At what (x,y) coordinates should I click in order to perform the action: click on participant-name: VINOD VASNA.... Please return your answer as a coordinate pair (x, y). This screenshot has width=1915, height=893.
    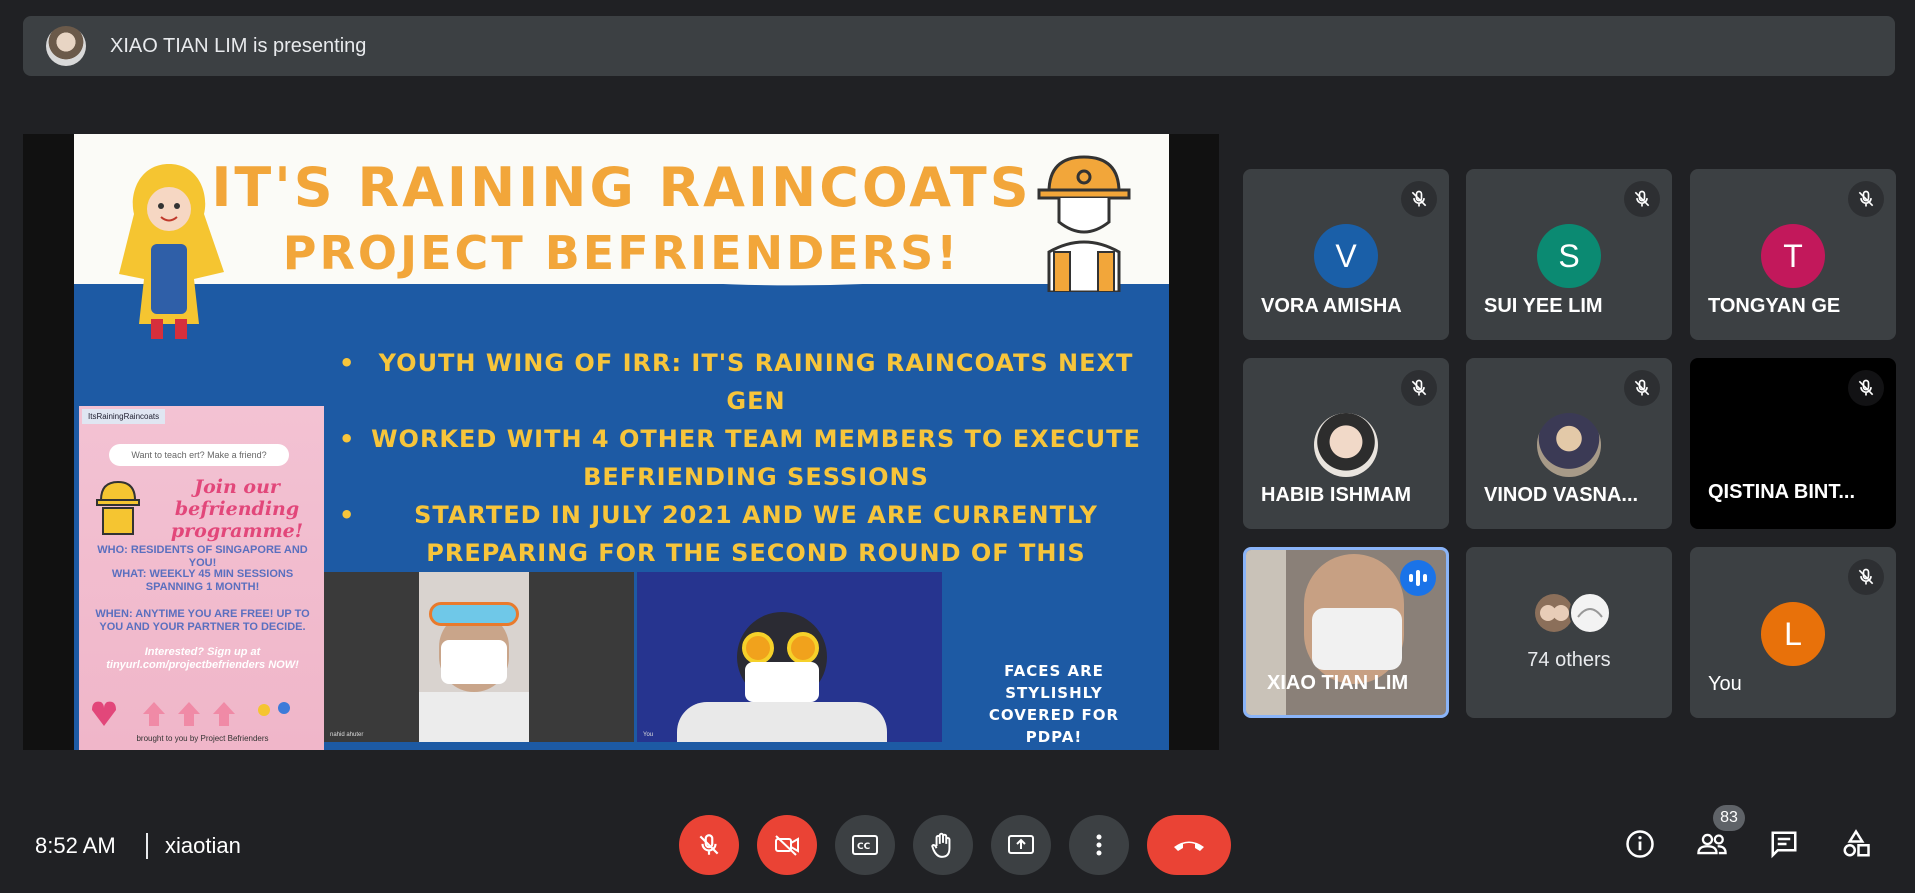
    Looking at the image, I should click on (1561, 495).